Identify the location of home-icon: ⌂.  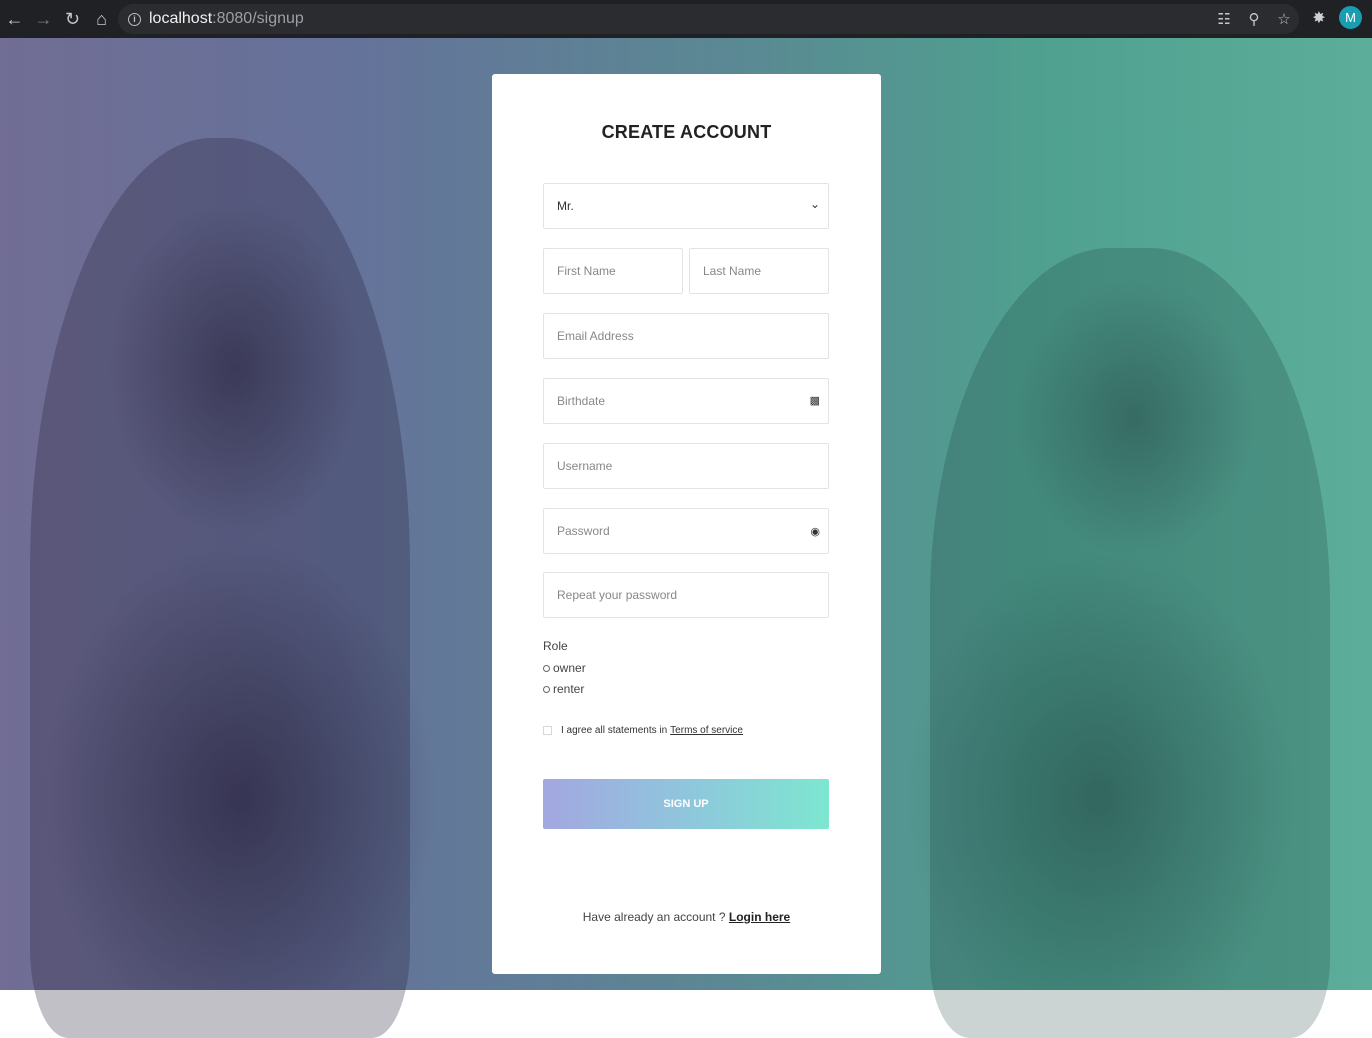
(101, 19).